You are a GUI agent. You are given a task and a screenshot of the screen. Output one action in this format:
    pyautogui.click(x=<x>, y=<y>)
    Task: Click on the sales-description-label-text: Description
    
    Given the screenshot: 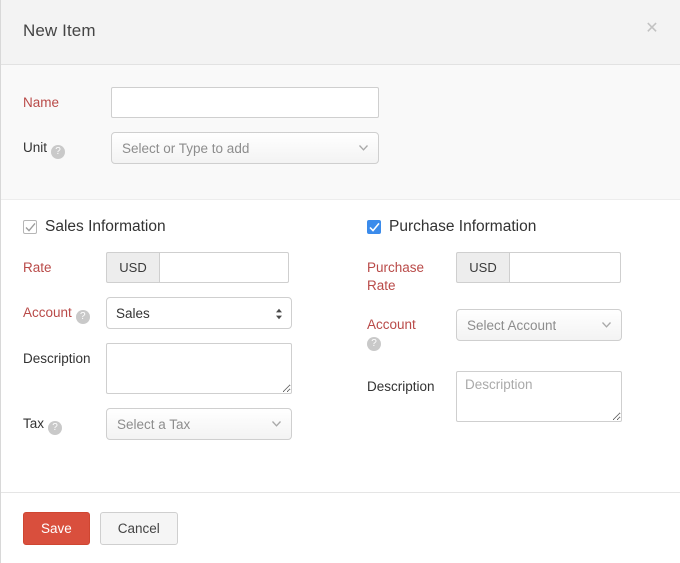 What is the action you would take?
    pyautogui.click(x=57, y=358)
    